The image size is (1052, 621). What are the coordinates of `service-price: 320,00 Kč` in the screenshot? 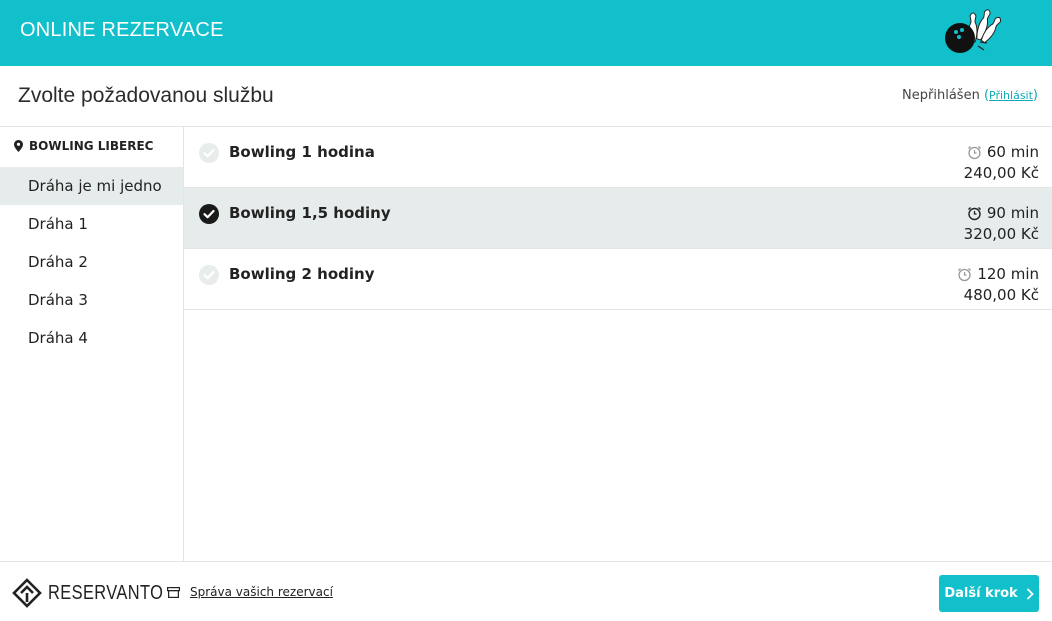 It's located at (1001, 234).